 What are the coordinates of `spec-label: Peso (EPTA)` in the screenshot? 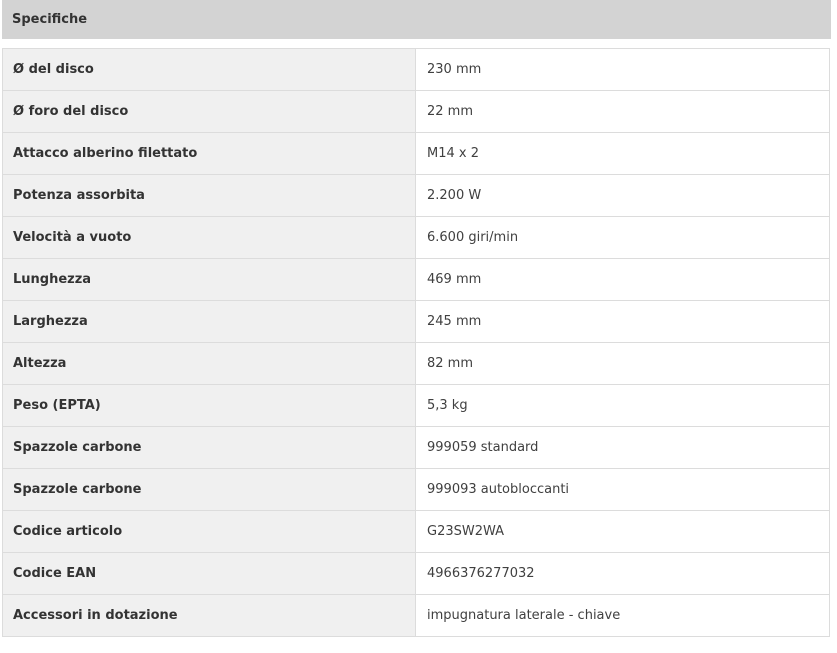 It's located at (209, 405).